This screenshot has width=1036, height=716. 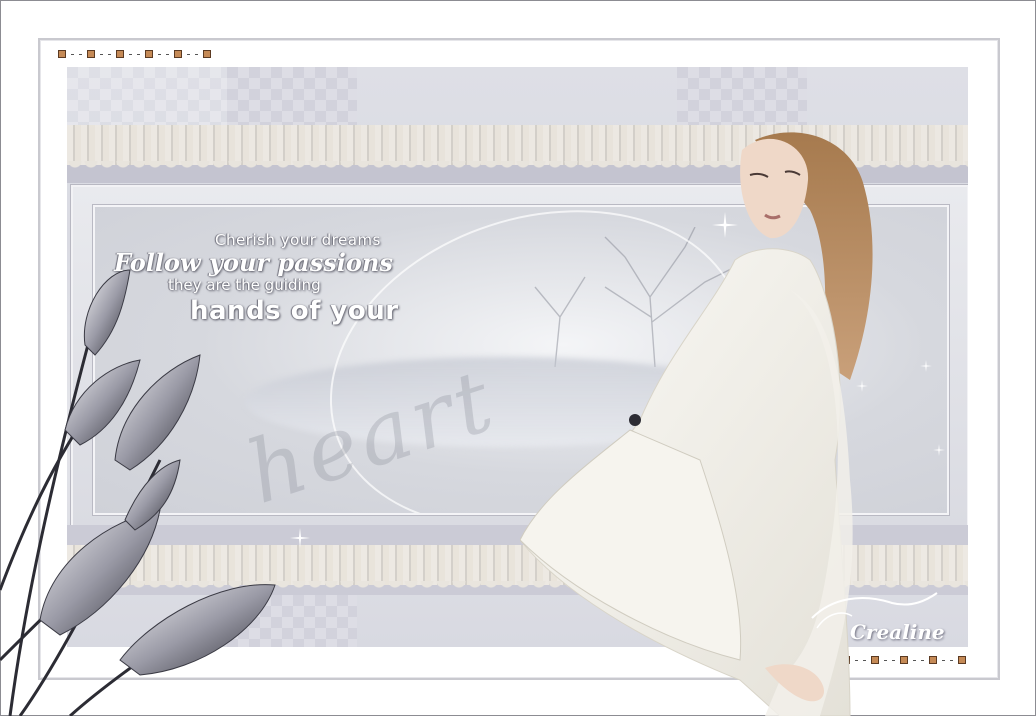 What do you see at coordinates (157, 472) in the screenshot?
I see `flower-icon` at bounding box center [157, 472].